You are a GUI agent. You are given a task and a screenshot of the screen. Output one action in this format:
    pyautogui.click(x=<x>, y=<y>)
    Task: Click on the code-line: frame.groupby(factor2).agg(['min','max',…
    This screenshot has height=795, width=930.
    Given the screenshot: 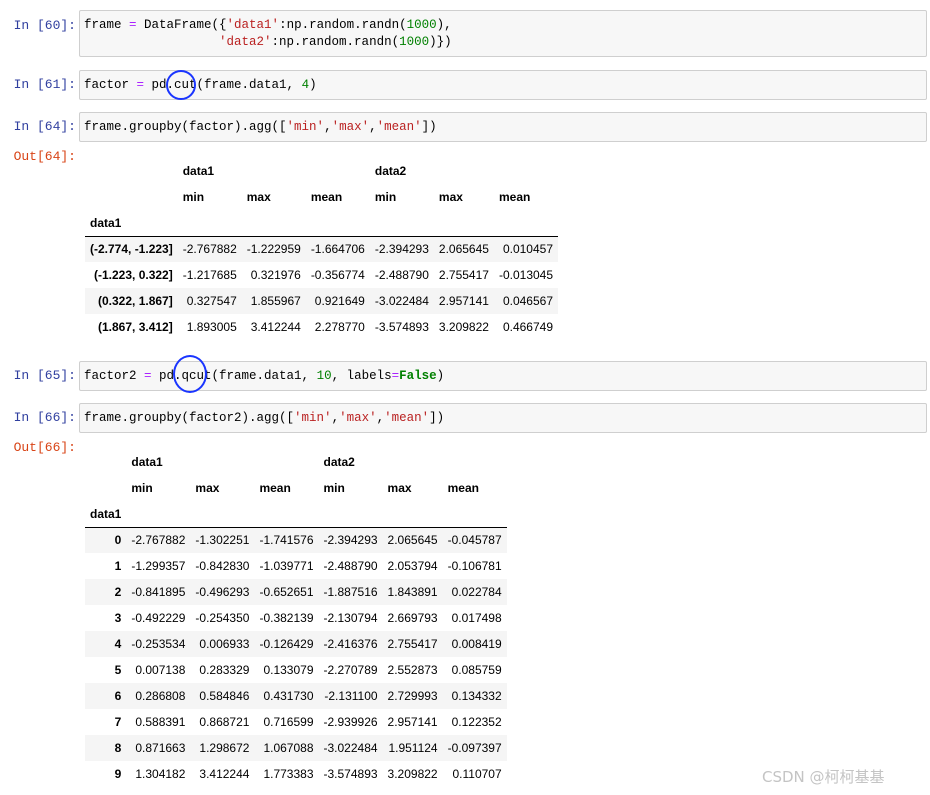 What is the action you would take?
    pyautogui.click(x=503, y=418)
    